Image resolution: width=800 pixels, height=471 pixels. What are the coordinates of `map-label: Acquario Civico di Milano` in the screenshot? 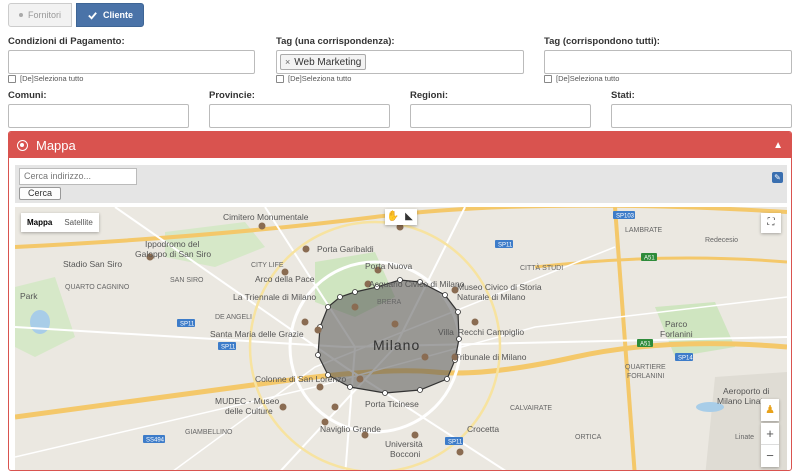 It's located at (417, 284).